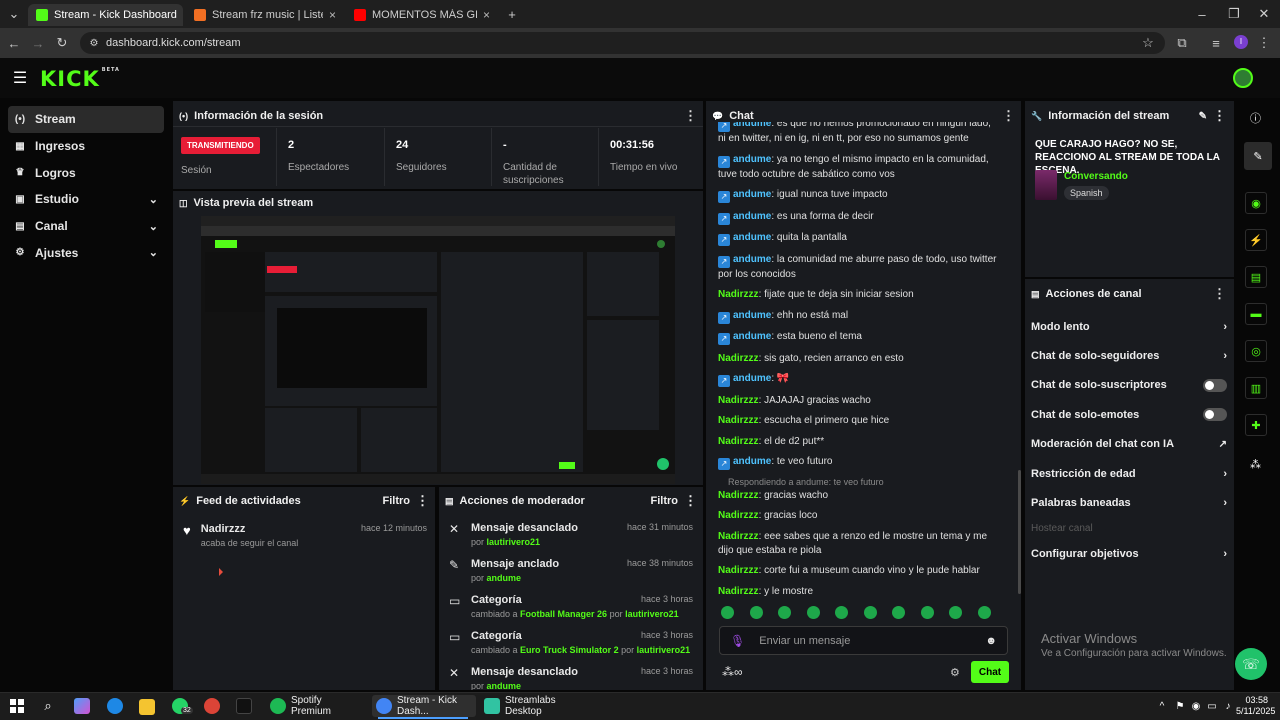 Image resolution: width=1280 pixels, height=720 pixels. Describe the element at coordinates (82, 706) in the screenshot. I see `copilot-icon` at that location.